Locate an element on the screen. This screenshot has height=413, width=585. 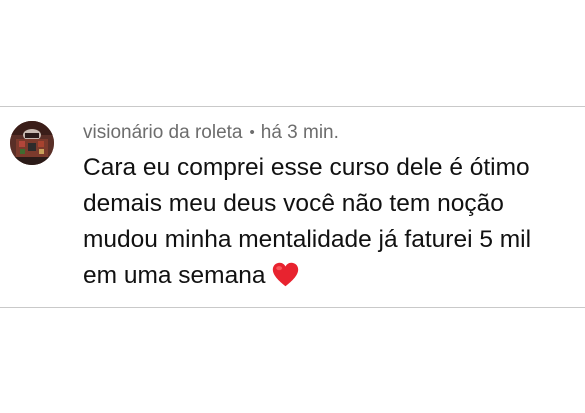
red-heart-icon is located at coordinates (286, 274).